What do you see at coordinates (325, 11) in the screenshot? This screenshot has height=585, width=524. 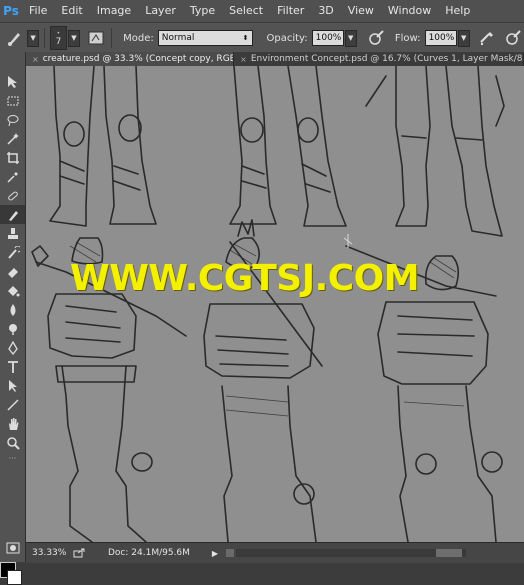 I see `menu-3d: 3D` at bounding box center [325, 11].